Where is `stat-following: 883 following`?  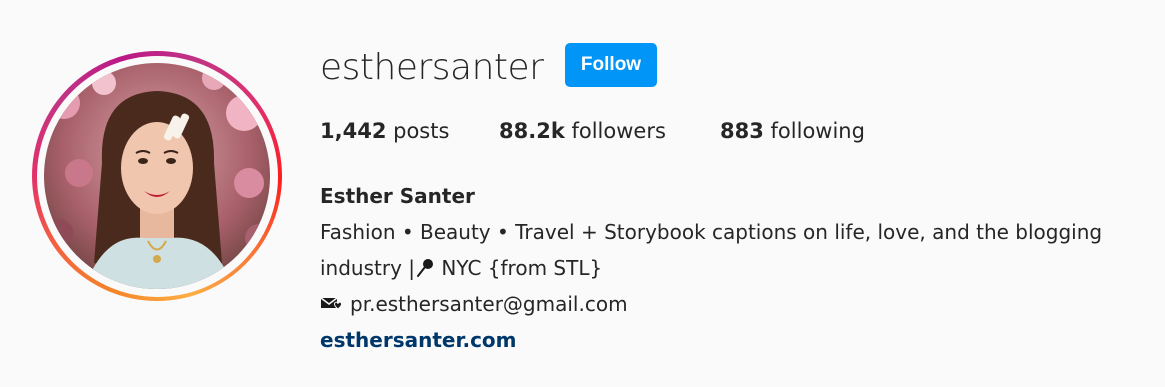 stat-following: 883 following is located at coordinates (792, 131).